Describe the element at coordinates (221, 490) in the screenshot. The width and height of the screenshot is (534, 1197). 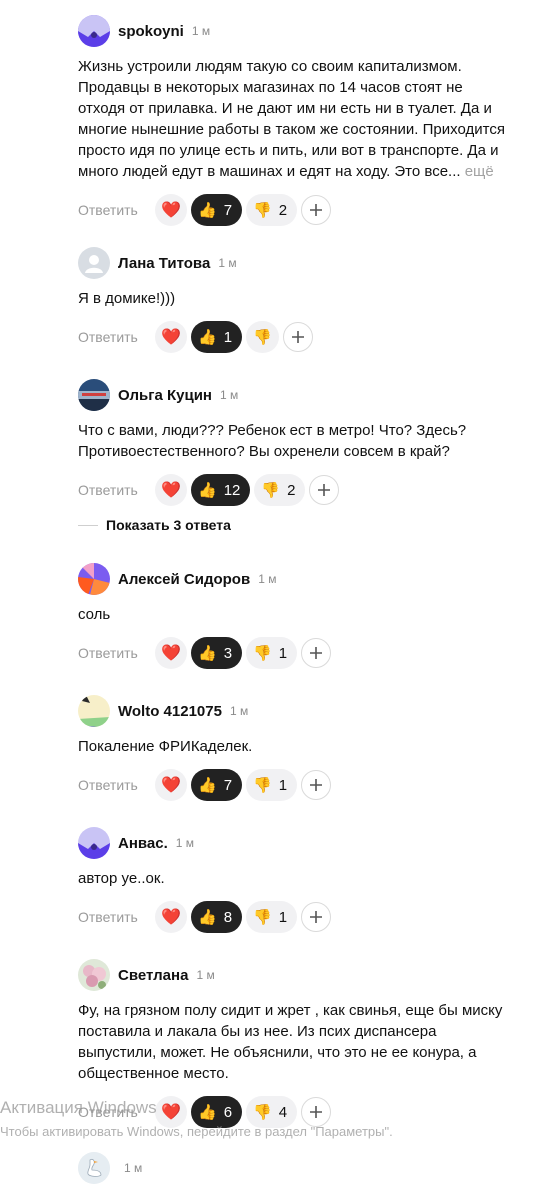
I see `like-button: 👍 12` at that location.